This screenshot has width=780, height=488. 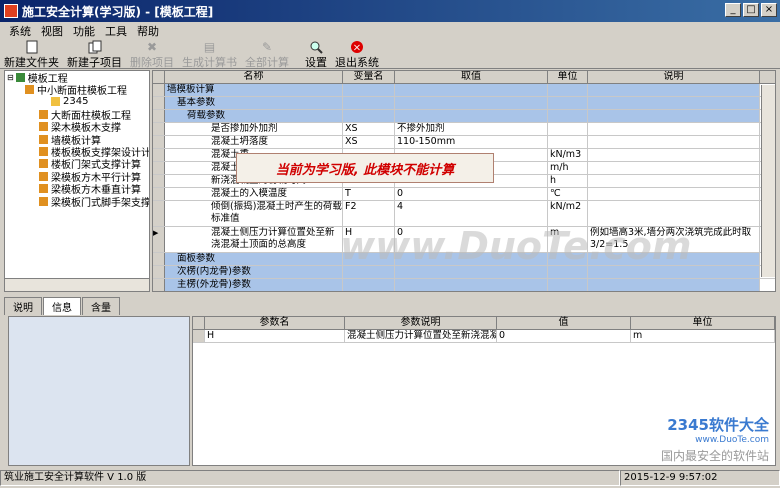 I want to click on delete-item-label: 删除项目, so click(x=152, y=62).